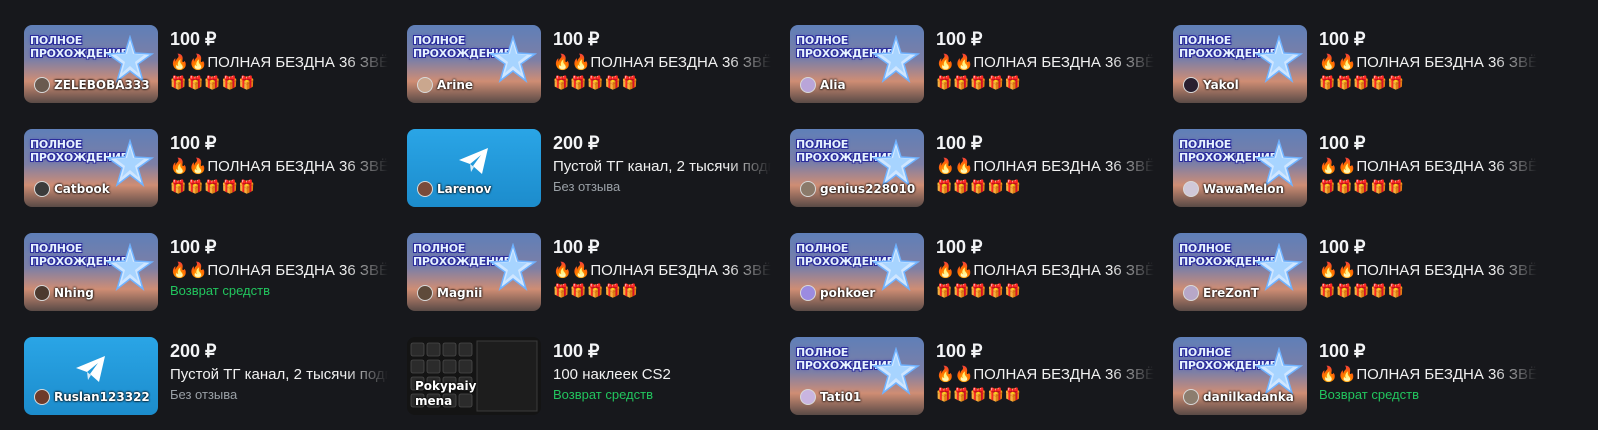 This screenshot has height=430, width=1598. What do you see at coordinates (474, 272) in the screenshot?
I see `listing-thumbnail: ПОЛНОЕ ПРОХОЖДЕНИЕ Magnii` at bounding box center [474, 272].